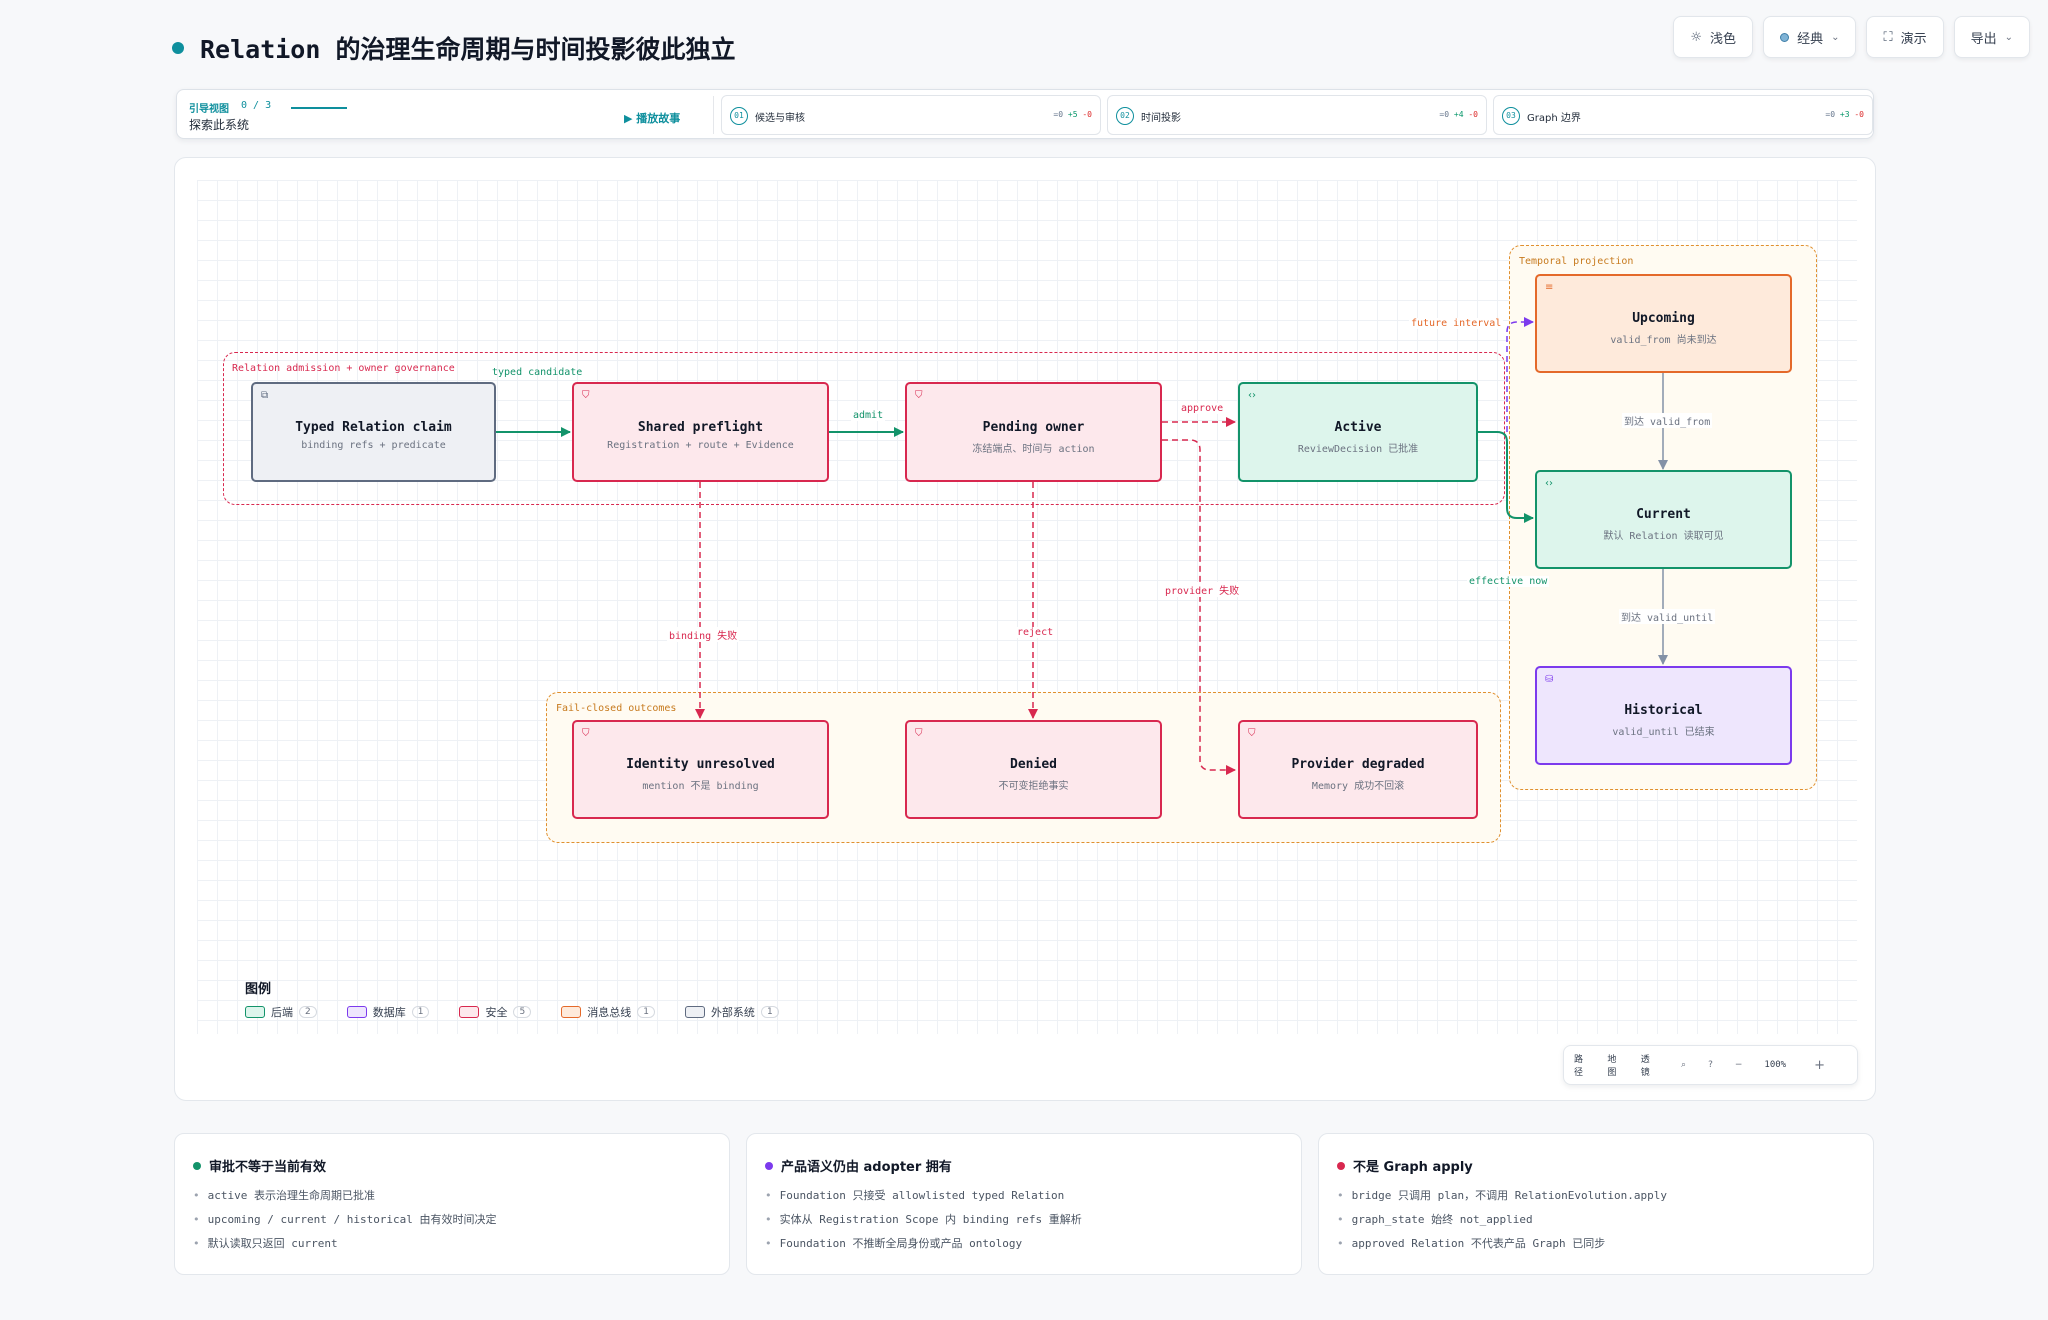  What do you see at coordinates (703, 634) in the screenshot?
I see `edge-label-binding-fail: binding 失败` at bounding box center [703, 634].